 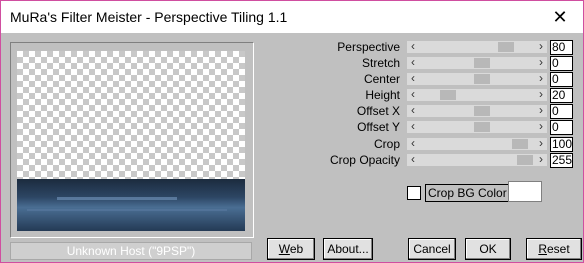 What do you see at coordinates (477, 143) in the screenshot?
I see `crop-slider: ‹ ›` at bounding box center [477, 143].